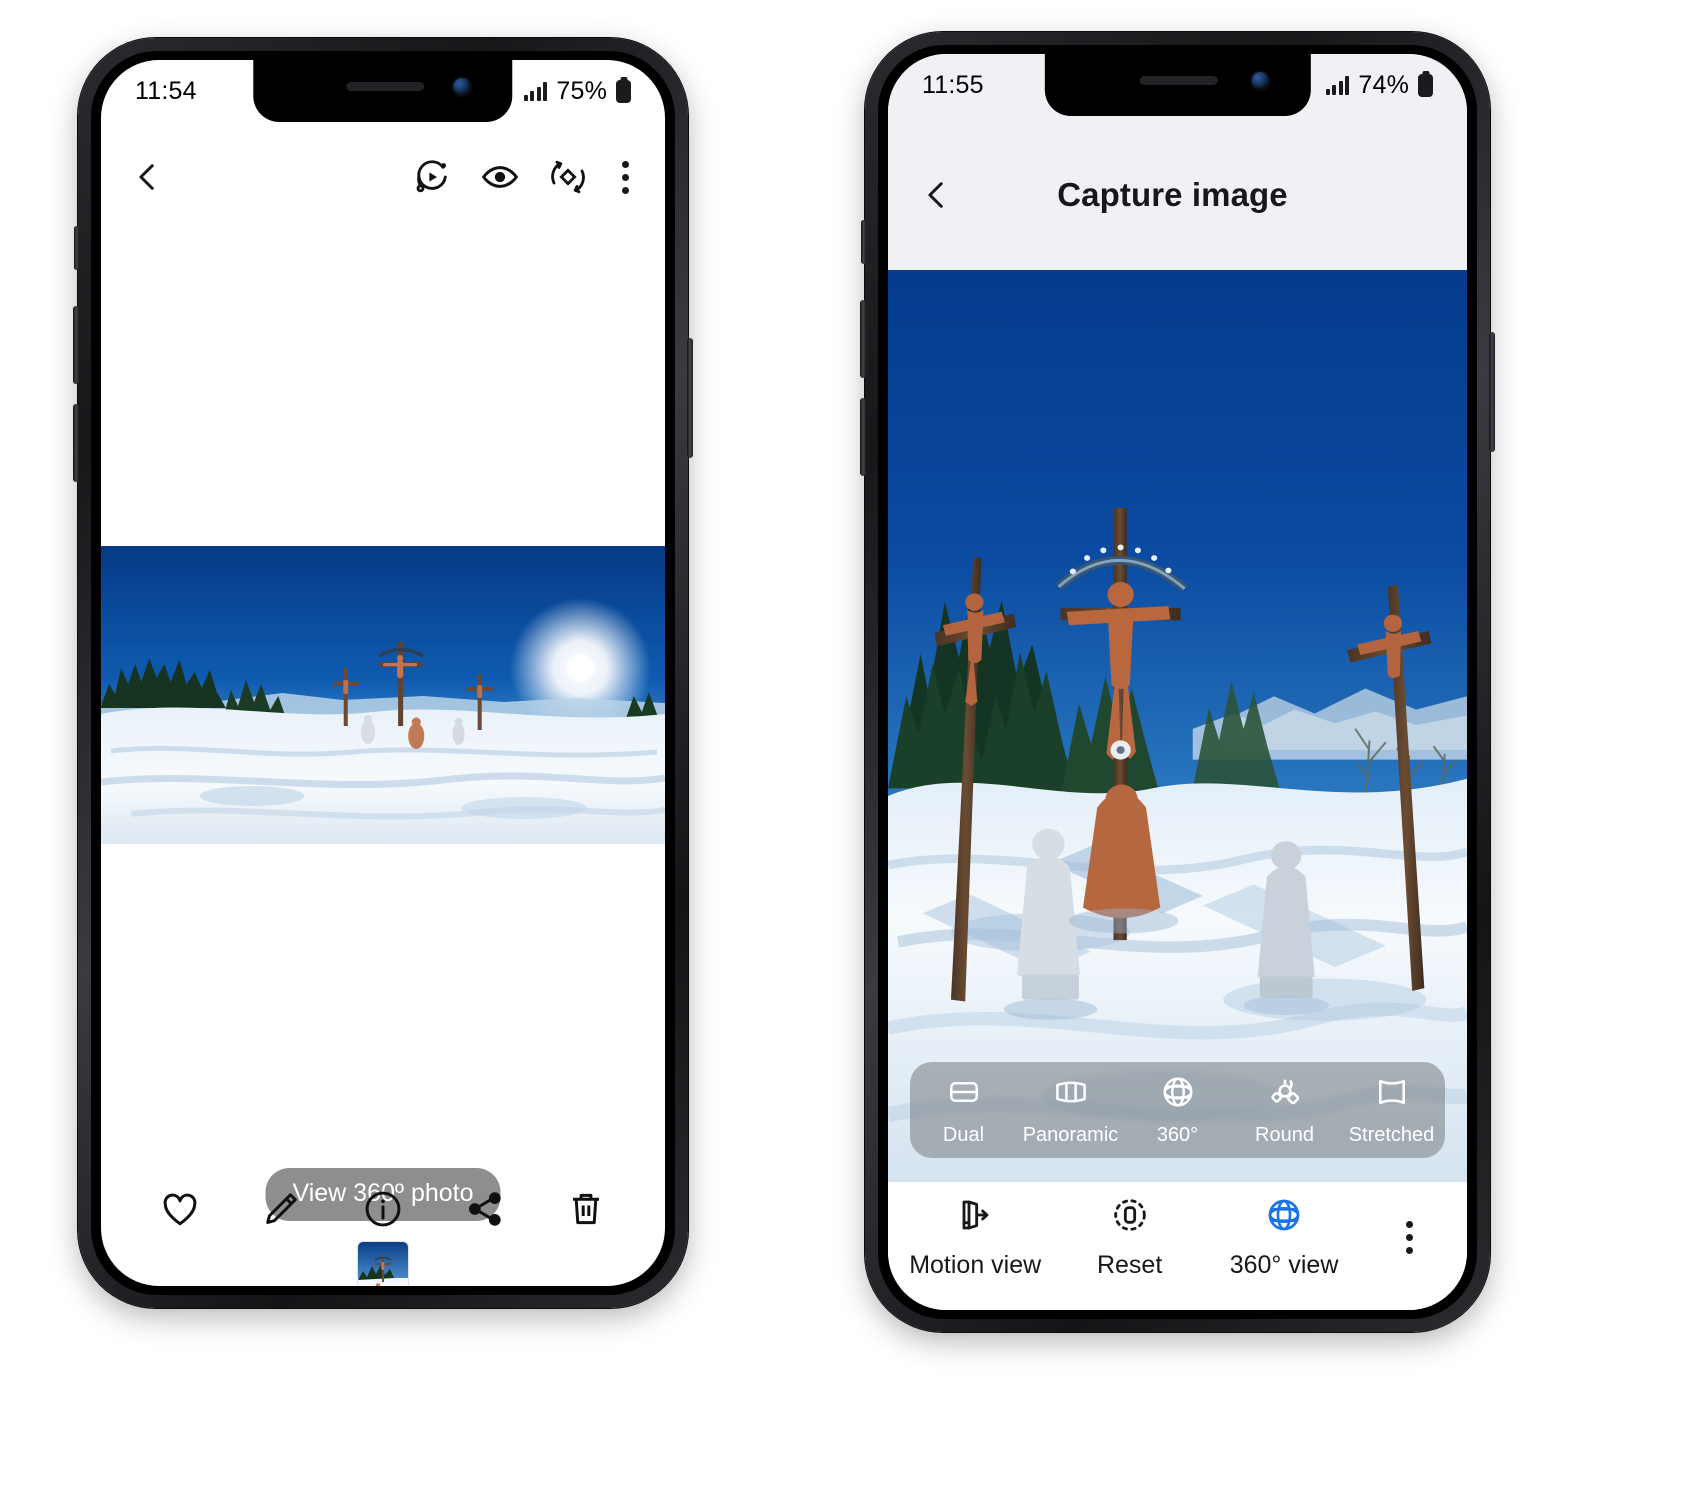 This screenshot has height=1495, width=1700. Describe the element at coordinates (623, 91) in the screenshot. I see `battery-icon` at that location.